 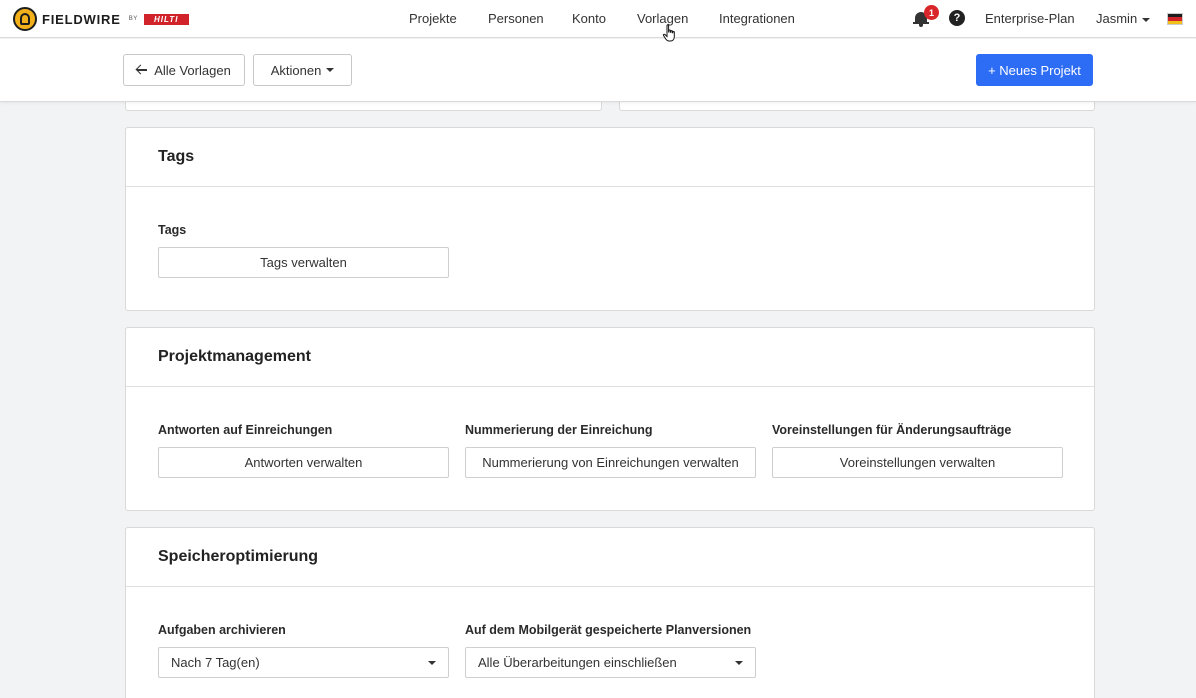 What do you see at coordinates (215, 662) in the screenshot?
I see `archive-tasks-value: Nach 7 Tag(en)` at bounding box center [215, 662].